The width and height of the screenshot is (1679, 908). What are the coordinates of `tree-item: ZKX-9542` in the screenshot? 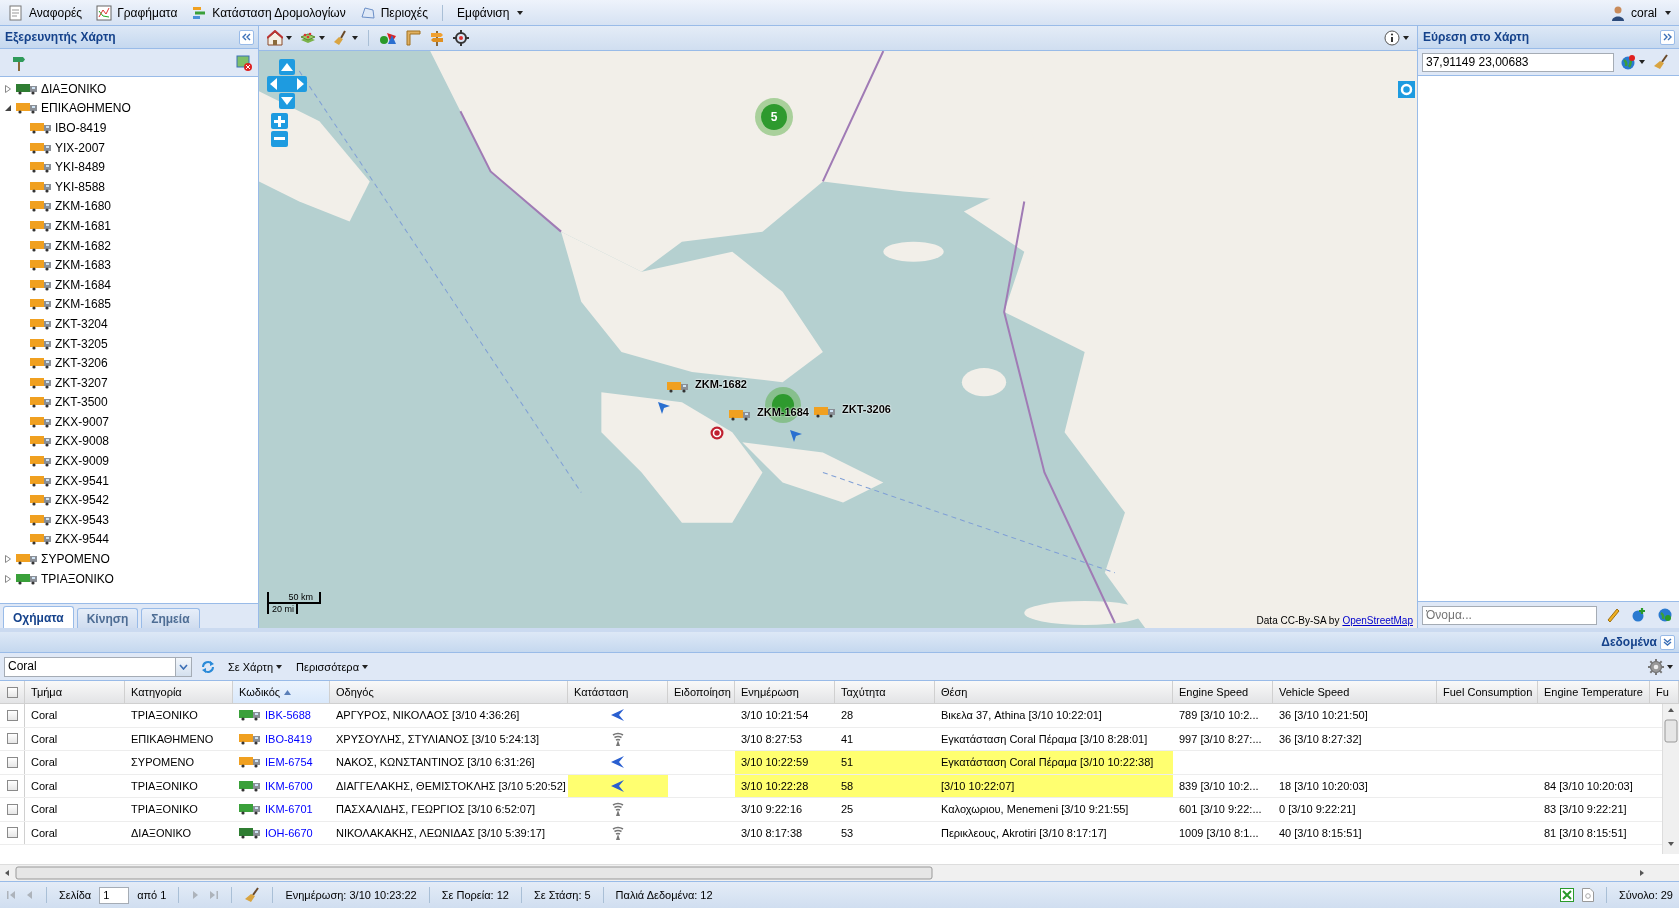 It's located at (82, 500).